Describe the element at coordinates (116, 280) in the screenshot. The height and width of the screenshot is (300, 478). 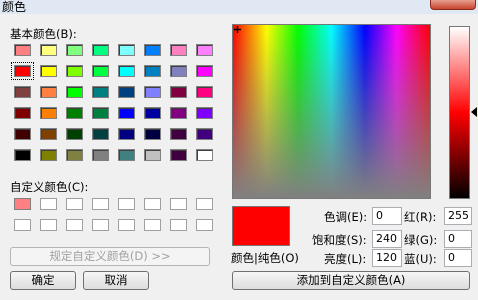
I see `cancel-button: 取消` at that location.